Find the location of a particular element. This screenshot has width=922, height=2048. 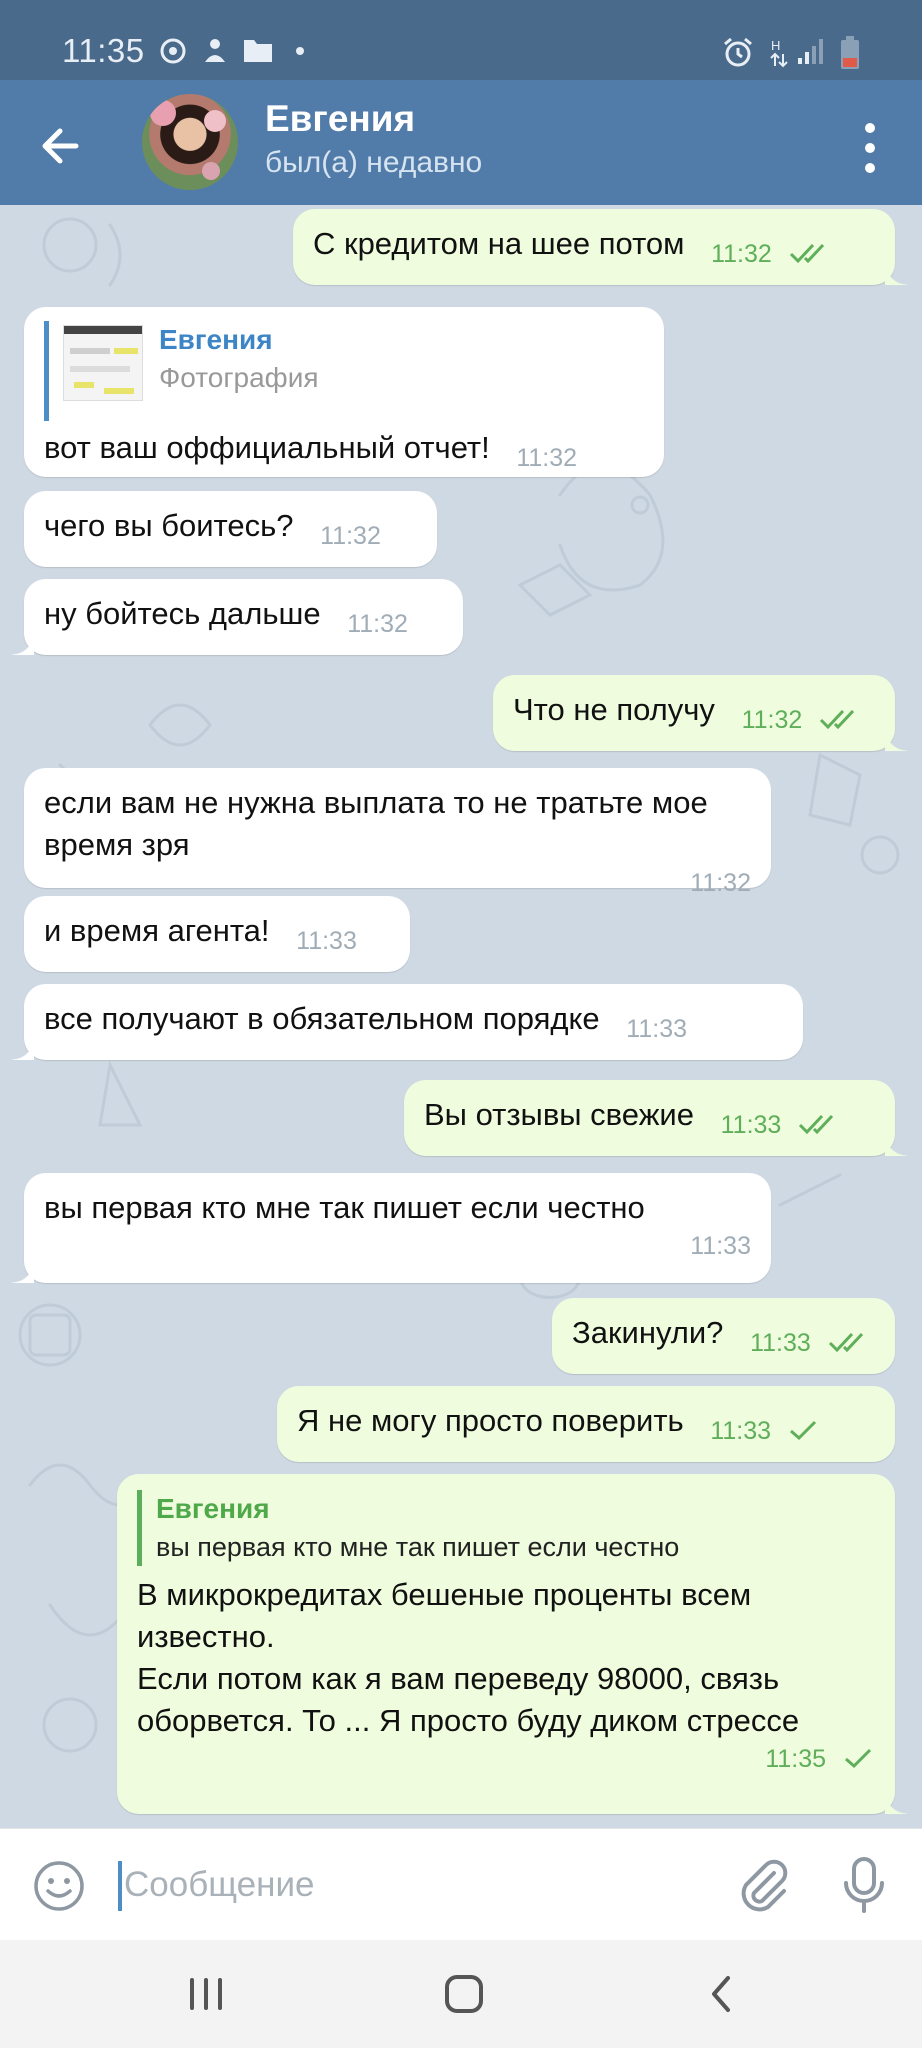

message-text: чего вы боитесь? is located at coordinates (169, 525).